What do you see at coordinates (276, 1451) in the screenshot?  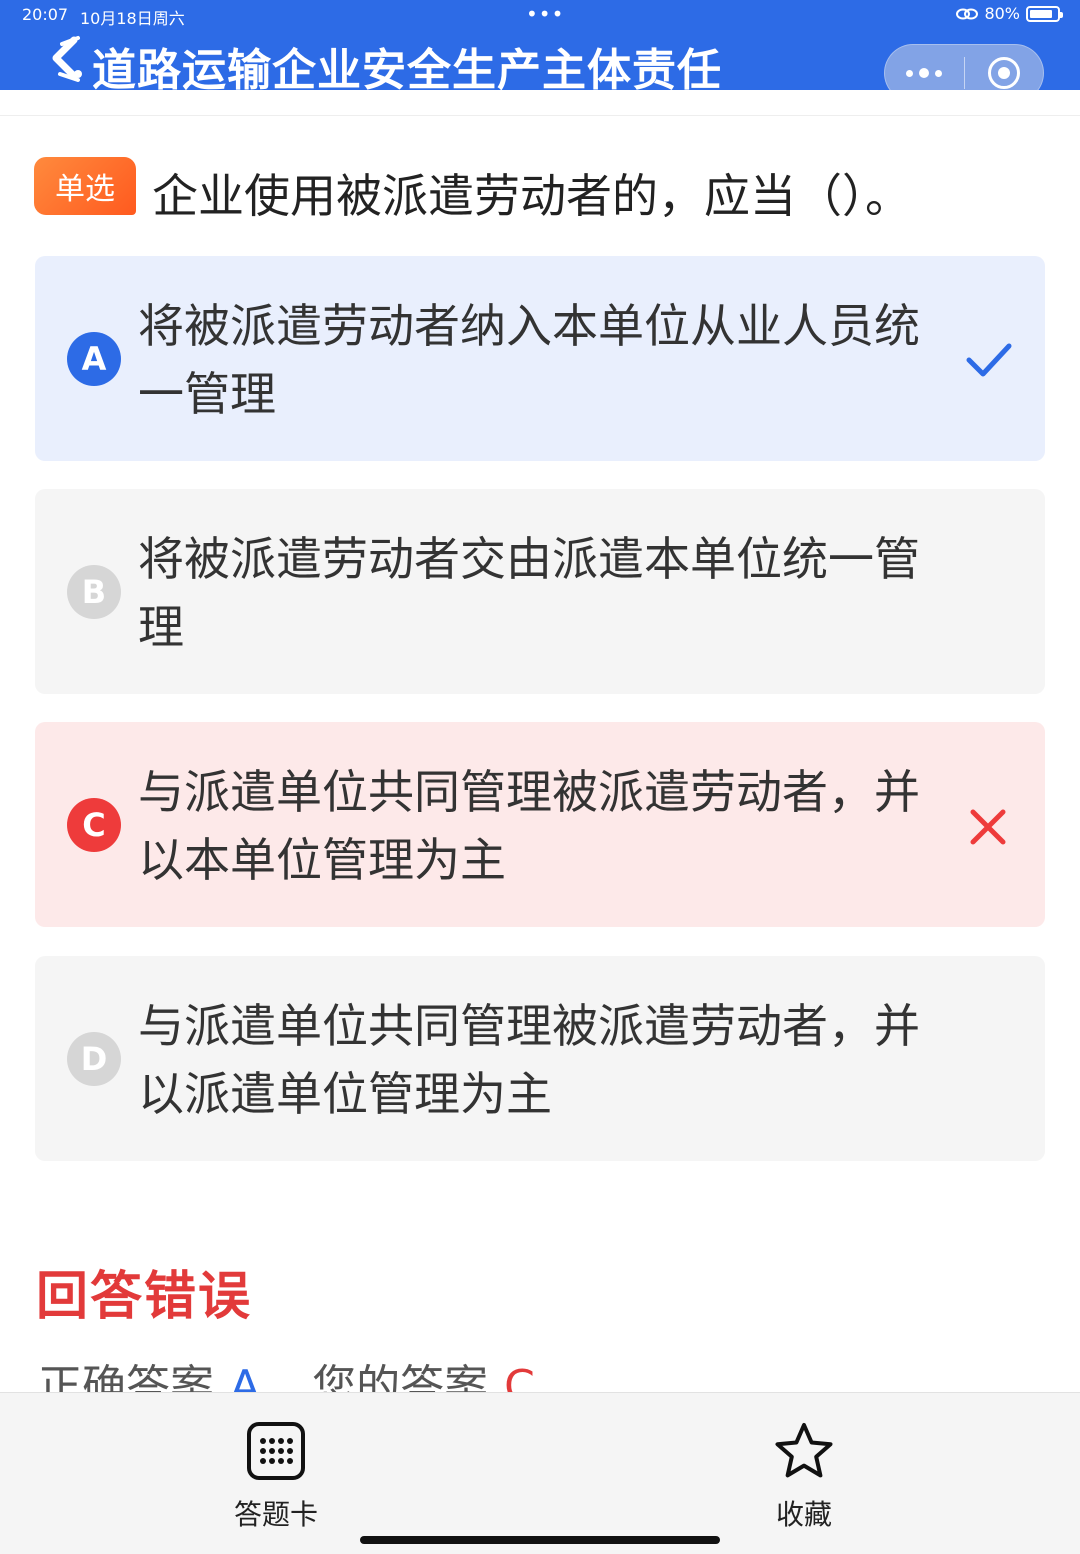 I see `answer-card-grid-icon` at bounding box center [276, 1451].